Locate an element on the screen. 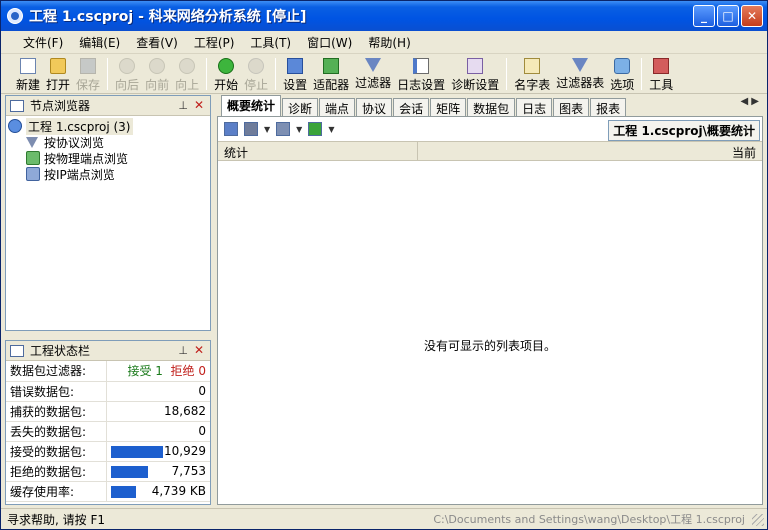 Image resolution: width=768 pixels, height=530 pixels. sub-toolbar: ▼ ▼ ▼ 工程 1.cscproj\概要统计 is located at coordinates (490, 129).